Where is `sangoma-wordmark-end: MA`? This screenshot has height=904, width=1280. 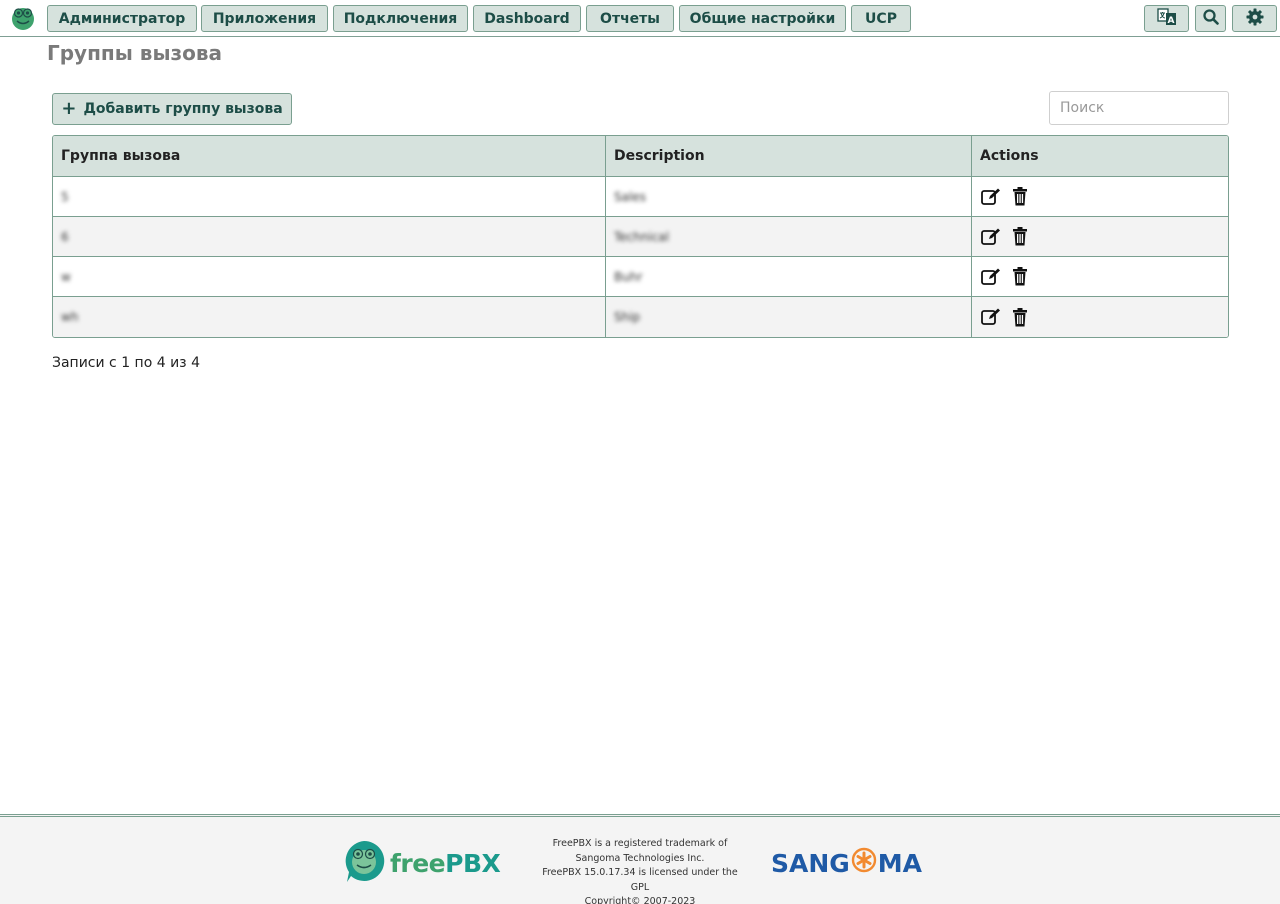 sangoma-wordmark-end: MA is located at coordinates (900, 863).